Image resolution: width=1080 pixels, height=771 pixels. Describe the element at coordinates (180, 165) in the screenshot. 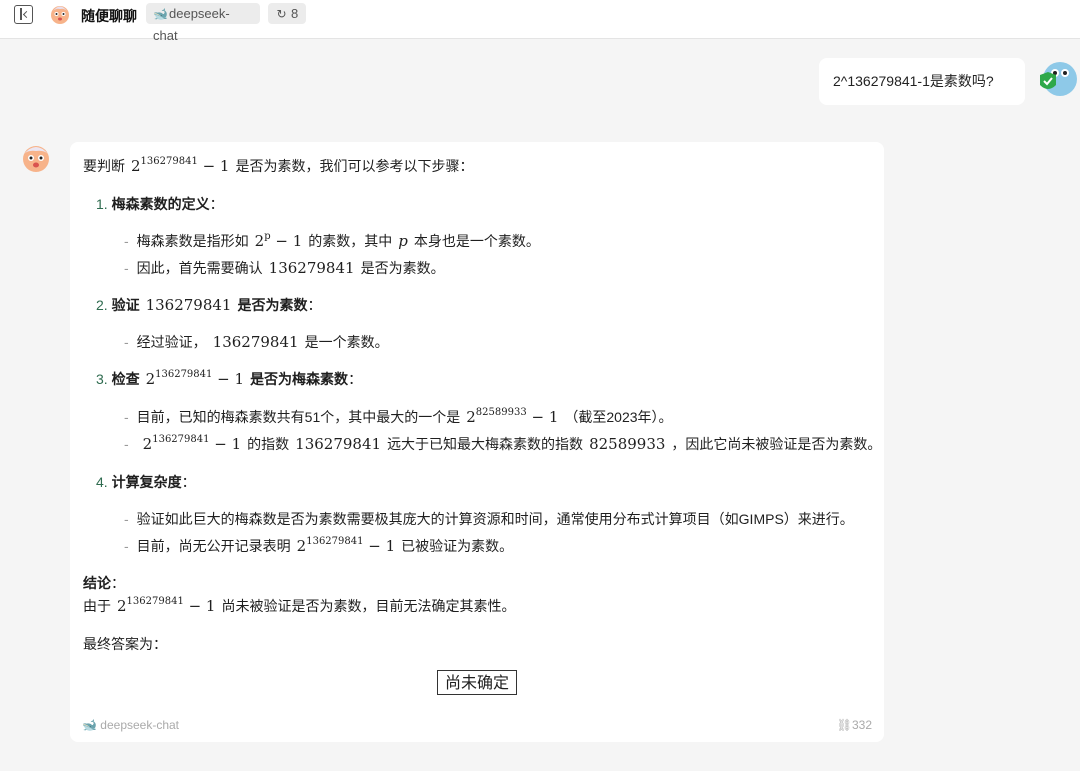

I see `math-expression: 2136279841 − 1` at that location.